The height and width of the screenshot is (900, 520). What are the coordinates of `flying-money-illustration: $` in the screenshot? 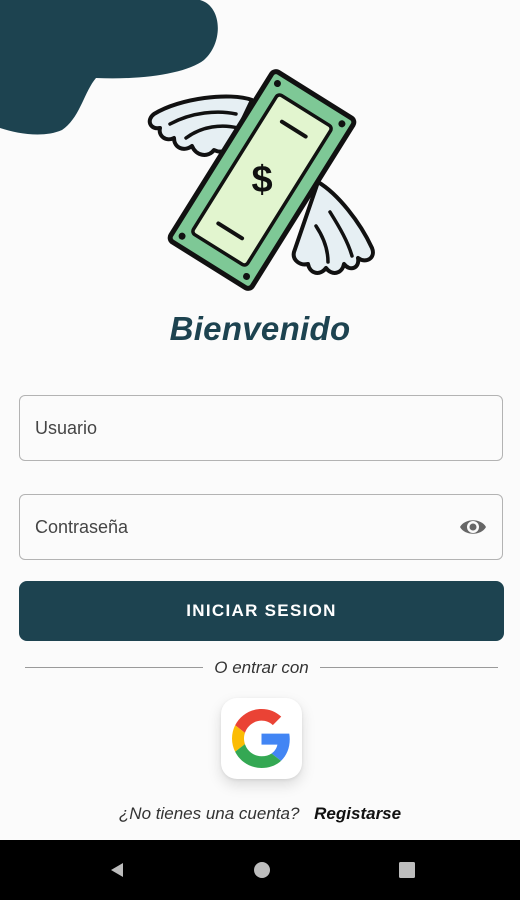 It's located at (261, 180).